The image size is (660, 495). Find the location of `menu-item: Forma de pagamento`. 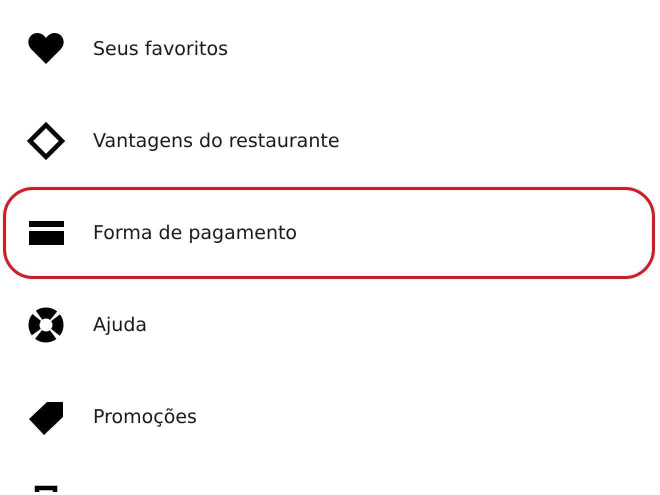

menu-item: Forma de pagamento is located at coordinates (195, 233).